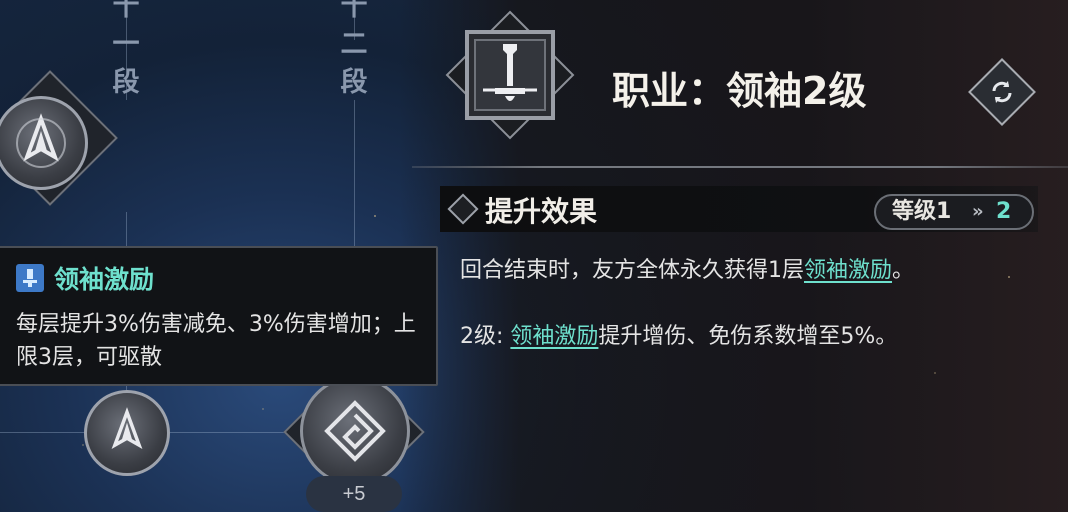 This screenshot has height=512, width=1068. I want to click on section-title: 提升效果, so click(541, 211).